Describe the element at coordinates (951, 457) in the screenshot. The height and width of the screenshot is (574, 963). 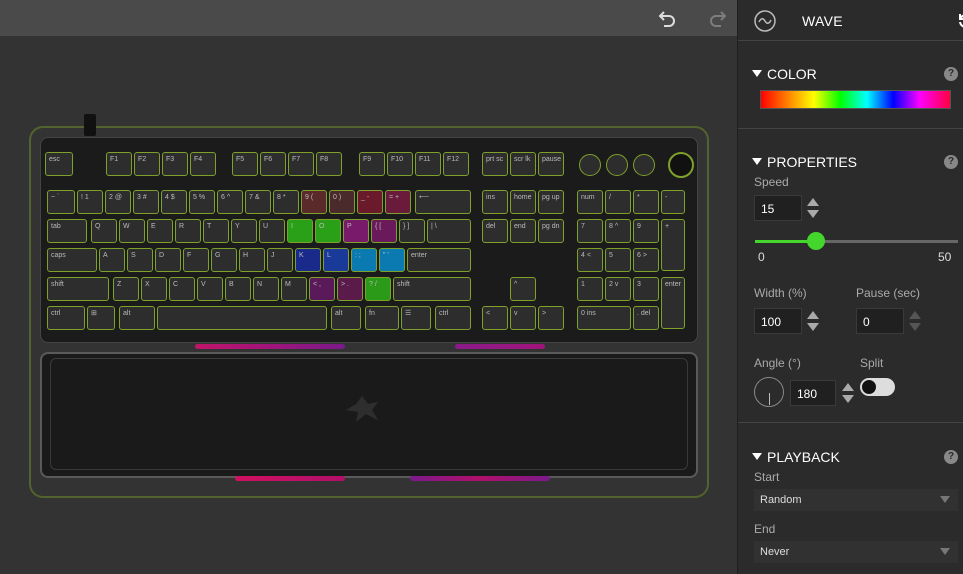
I see `playback-help-icon: ?` at that location.